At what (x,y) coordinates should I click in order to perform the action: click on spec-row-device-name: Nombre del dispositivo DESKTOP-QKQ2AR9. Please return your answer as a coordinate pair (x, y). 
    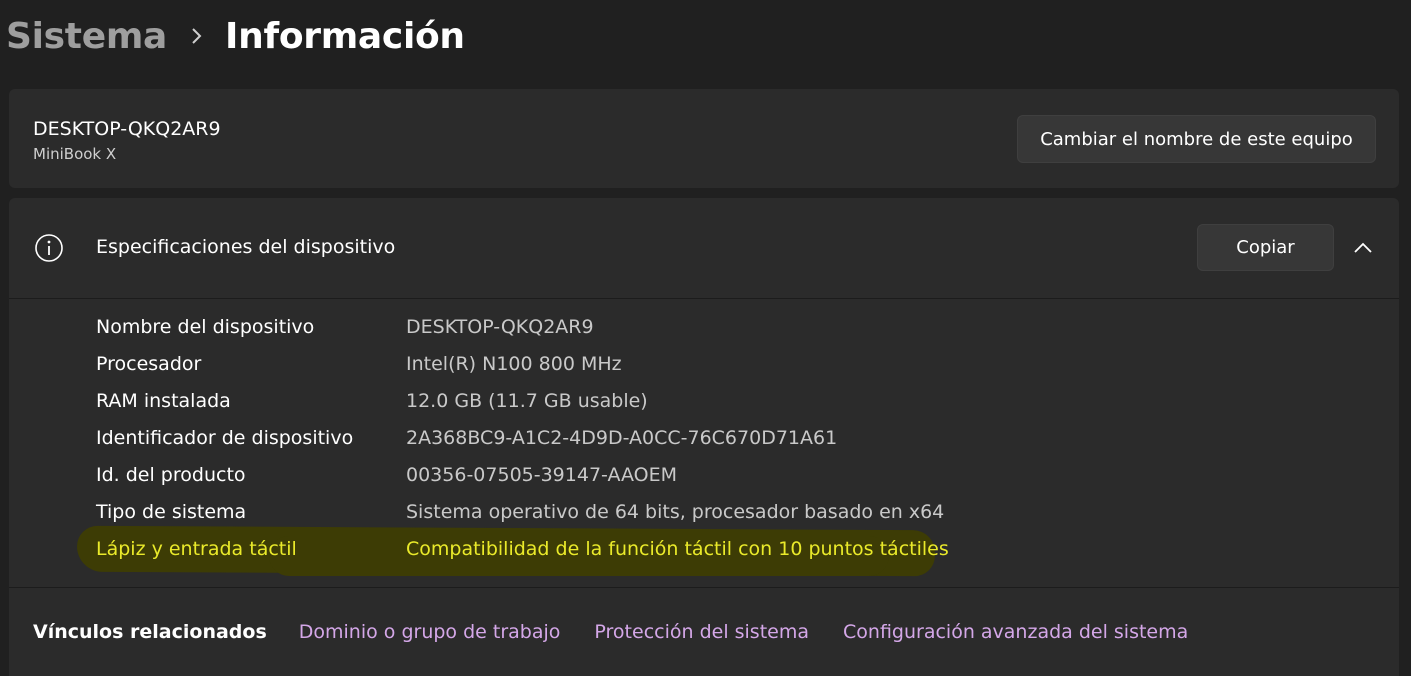
    Looking at the image, I should click on (704, 330).